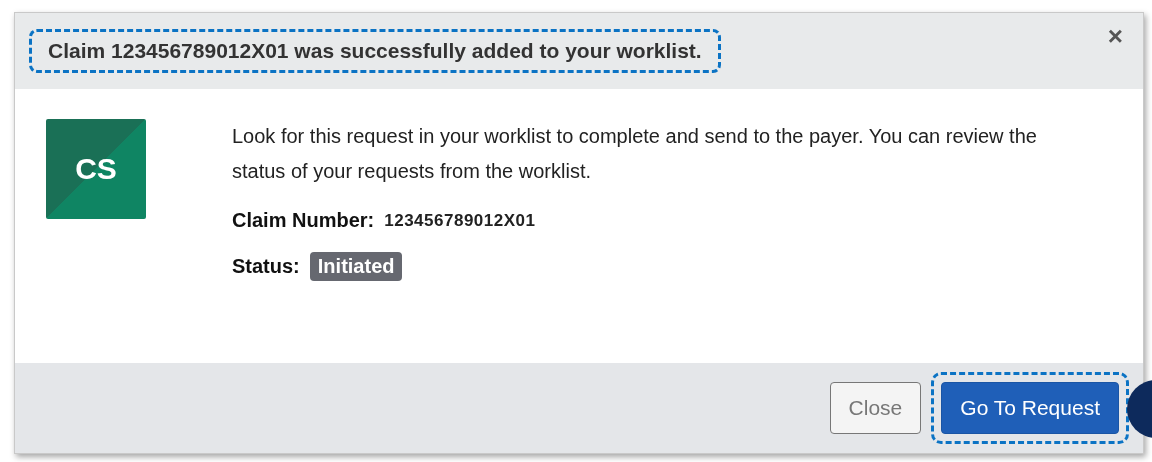  I want to click on field-value: 123456789012X01, so click(460, 220).